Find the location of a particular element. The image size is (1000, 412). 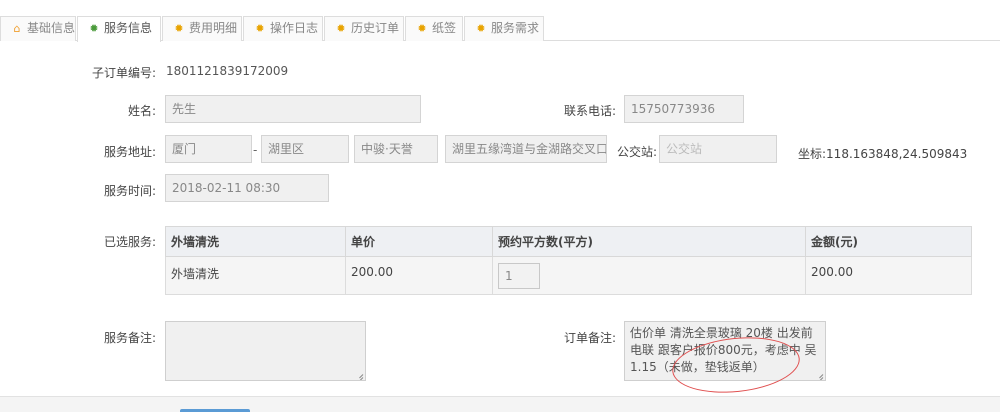

tab-bar: ⌂ 基础信息 ✹ 服务信息 ✹ 费用明细 ✹ 操作日志 ✹ 历史订单 ✹ 纸签 ✹ 服务需求 is located at coordinates (500, 29).